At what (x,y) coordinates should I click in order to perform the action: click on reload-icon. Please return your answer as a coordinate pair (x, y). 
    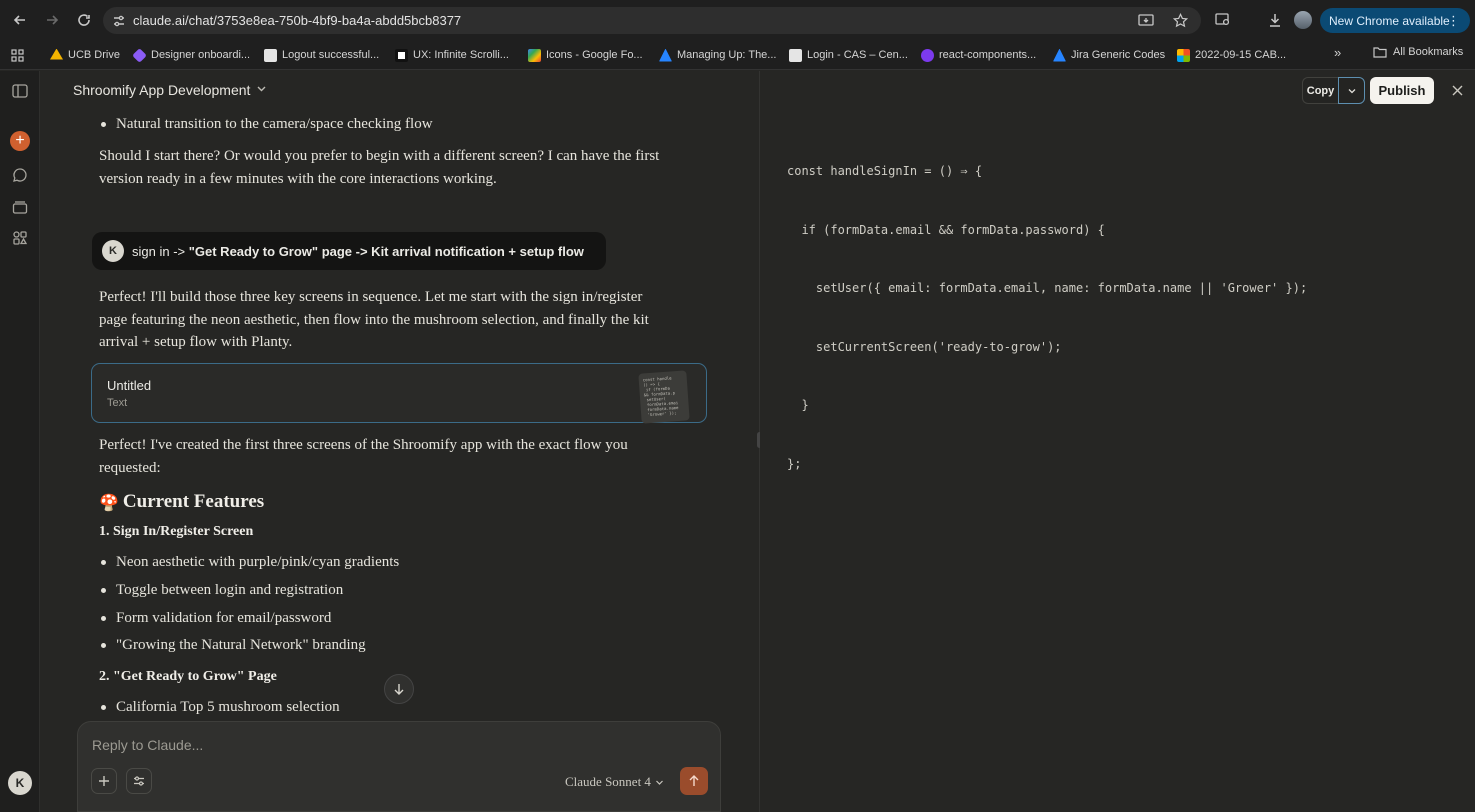
    Looking at the image, I should click on (84, 20).